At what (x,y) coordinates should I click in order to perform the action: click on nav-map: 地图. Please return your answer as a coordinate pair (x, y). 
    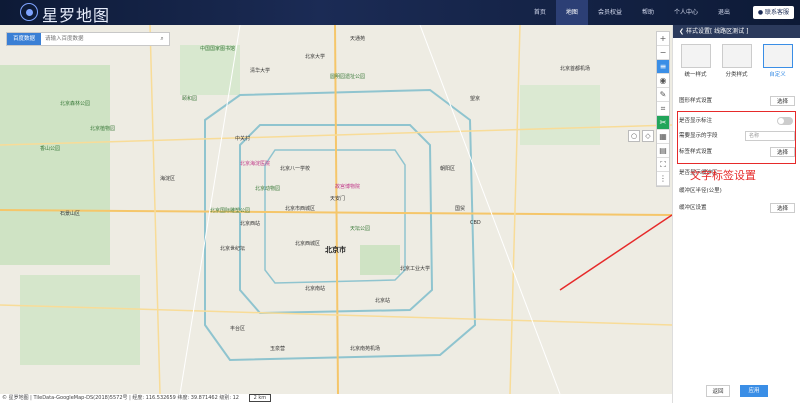
    Looking at the image, I should click on (571, 12).